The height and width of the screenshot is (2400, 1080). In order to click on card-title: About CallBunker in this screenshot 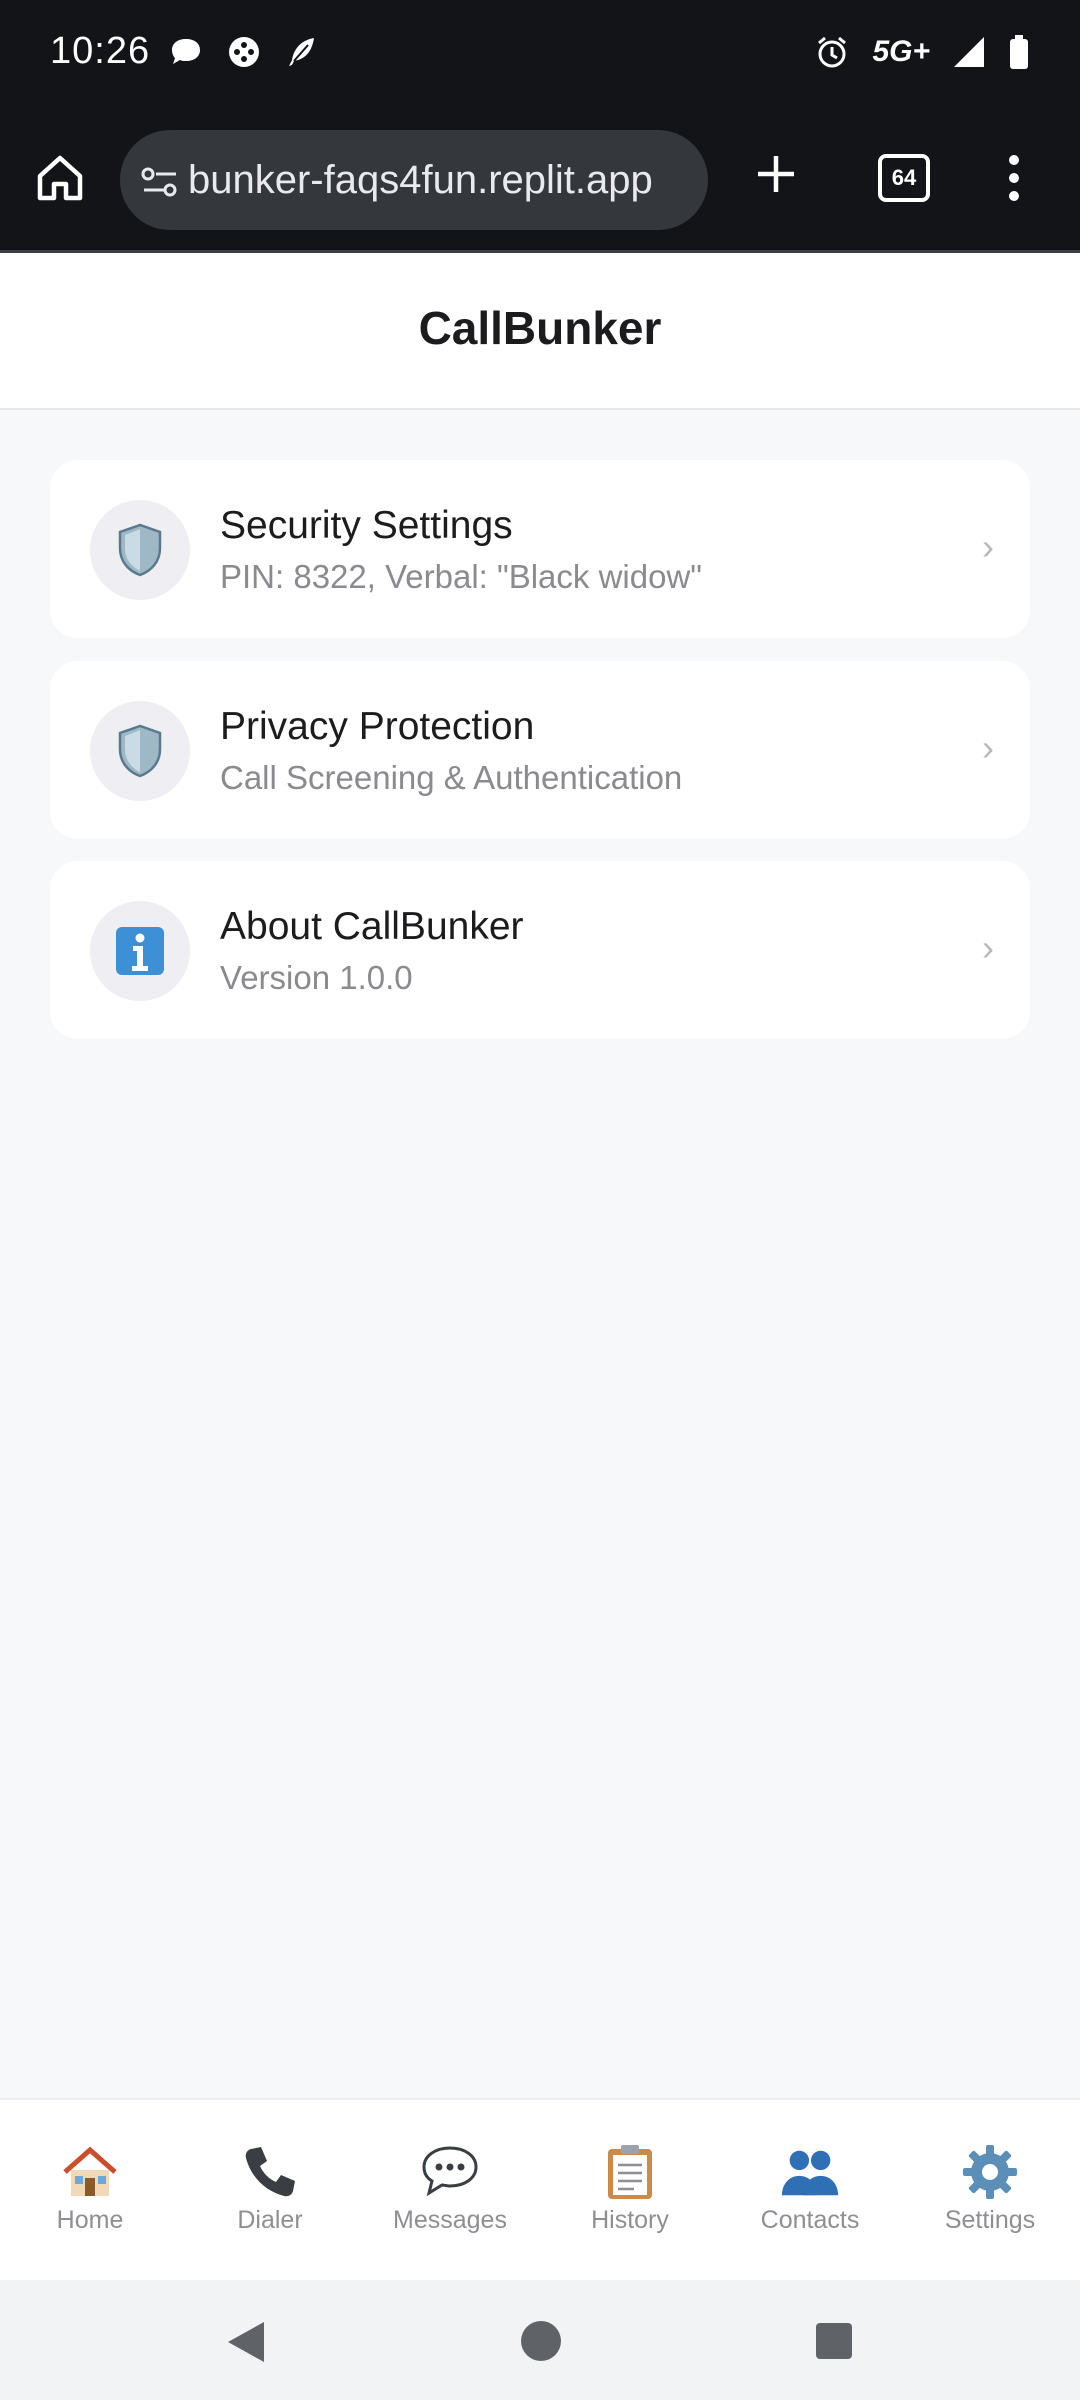, I will do `click(372, 926)`.